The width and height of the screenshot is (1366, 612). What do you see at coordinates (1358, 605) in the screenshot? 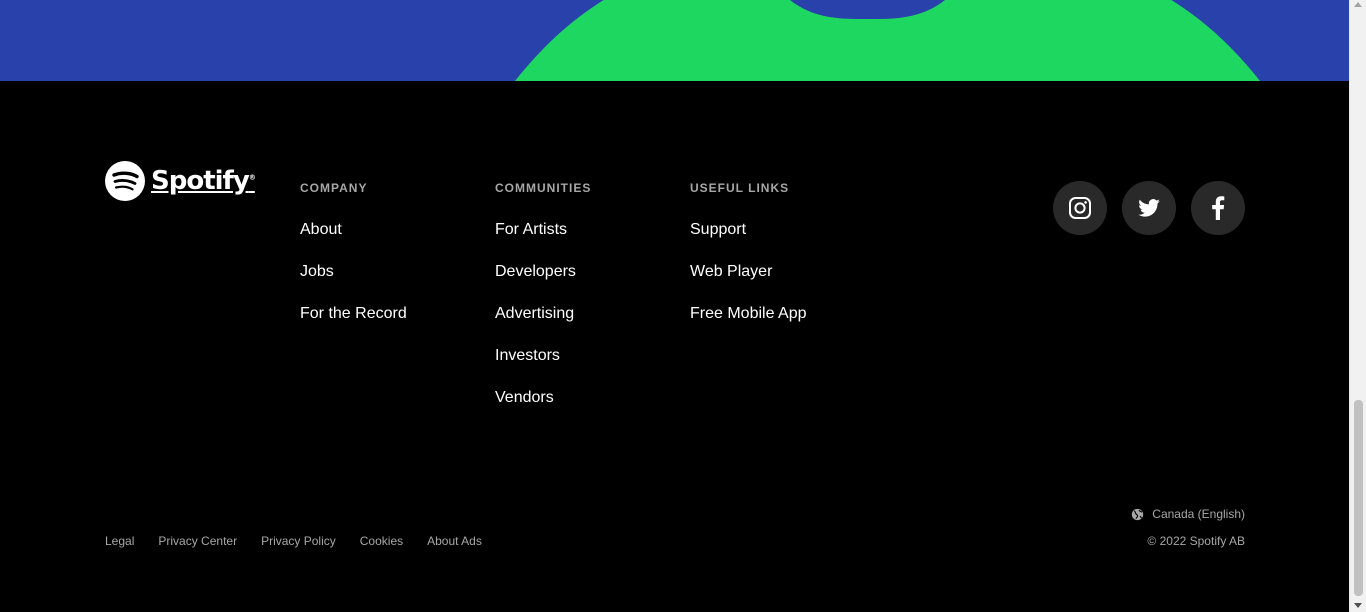
I see `scroll-down-arrow` at bounding box center [1358, 605].